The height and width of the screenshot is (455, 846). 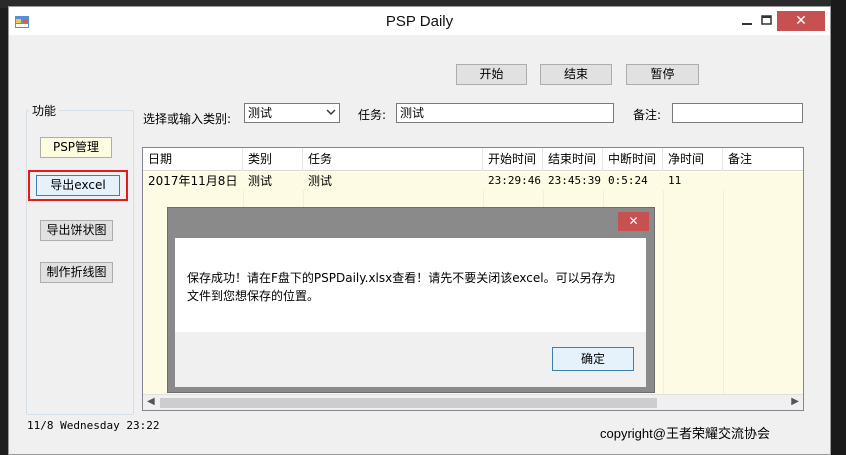 What do you see at coordinates (795, 401) in the screenshot?
I see `scroll-right-icon: ▶` at bounding box center [795, 401].